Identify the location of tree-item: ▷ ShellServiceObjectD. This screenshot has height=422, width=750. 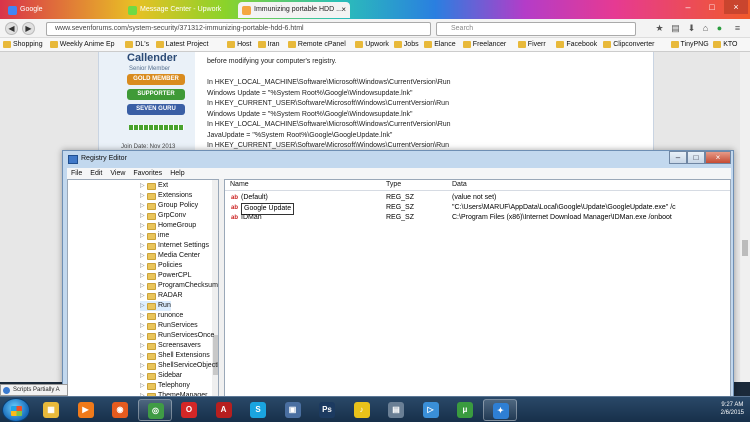
(179, 366).